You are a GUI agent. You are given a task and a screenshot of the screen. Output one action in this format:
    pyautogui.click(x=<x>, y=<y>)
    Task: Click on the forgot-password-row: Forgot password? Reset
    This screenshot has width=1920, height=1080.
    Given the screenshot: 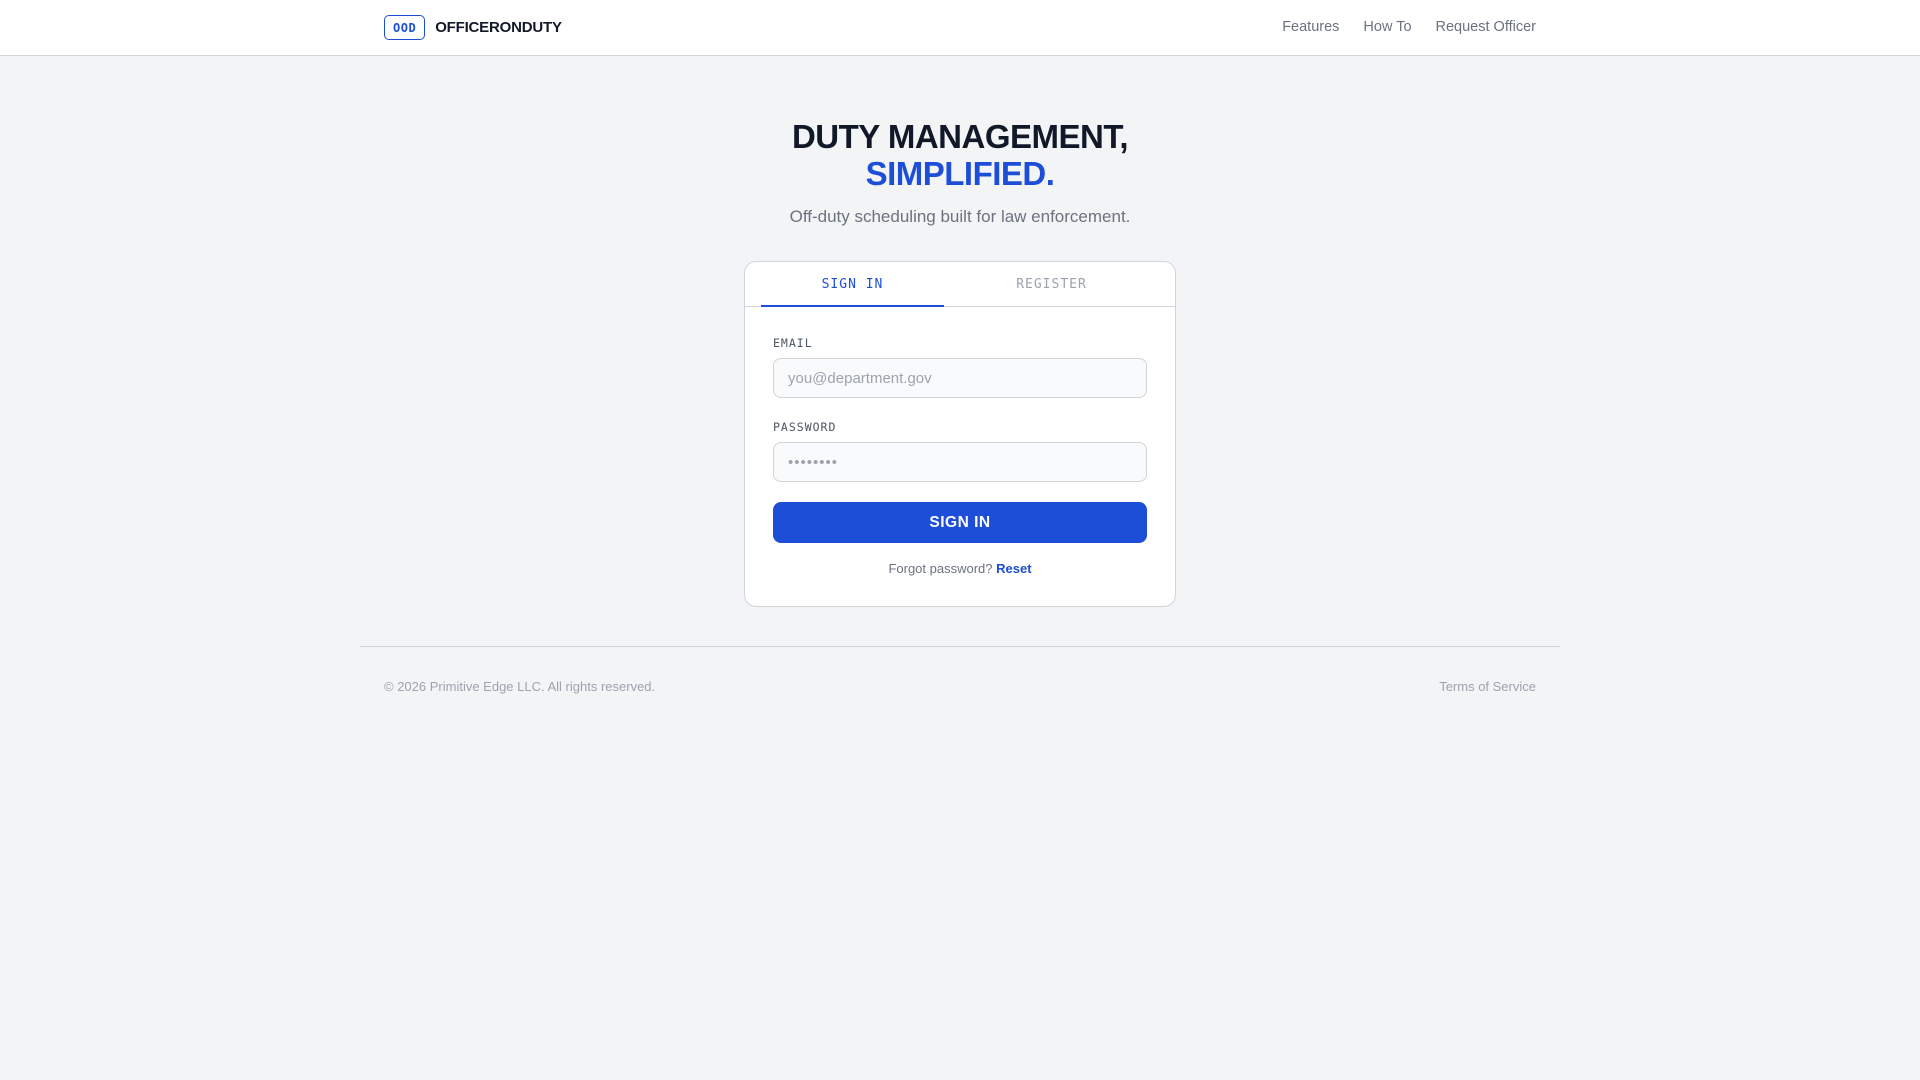 What is the action you would take?
    pyautogui.click(x=960, y=568)
    